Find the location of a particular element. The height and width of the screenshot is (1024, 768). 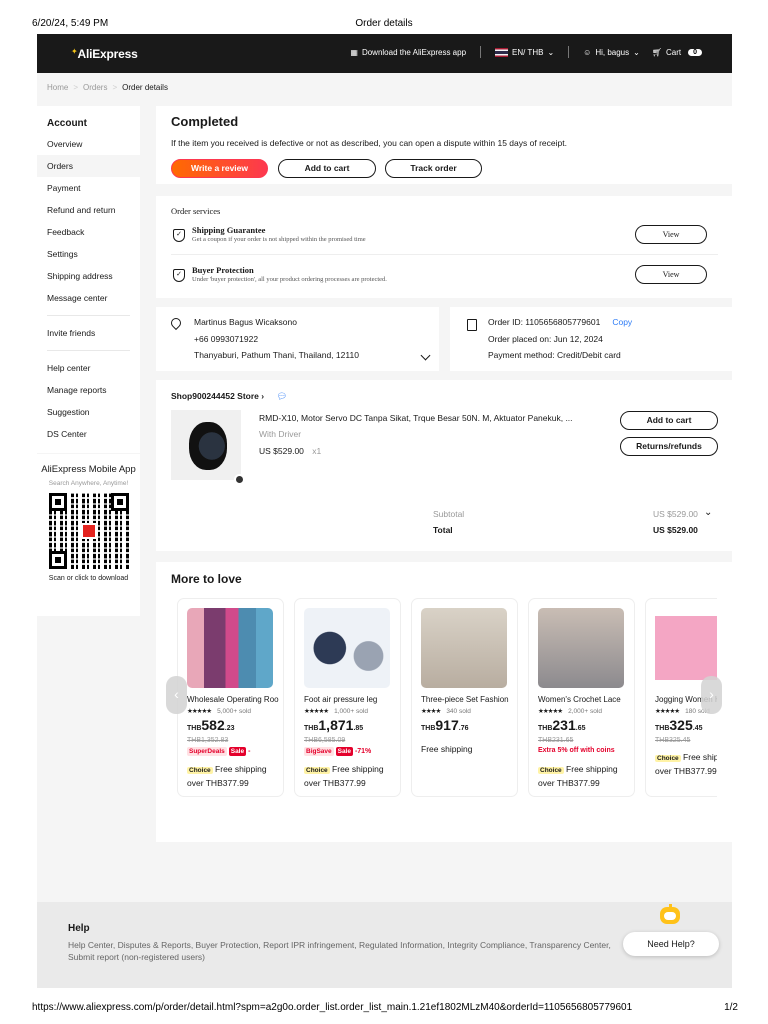

view-shipping-guarantee-button: View is located at coordinates (671, 234).